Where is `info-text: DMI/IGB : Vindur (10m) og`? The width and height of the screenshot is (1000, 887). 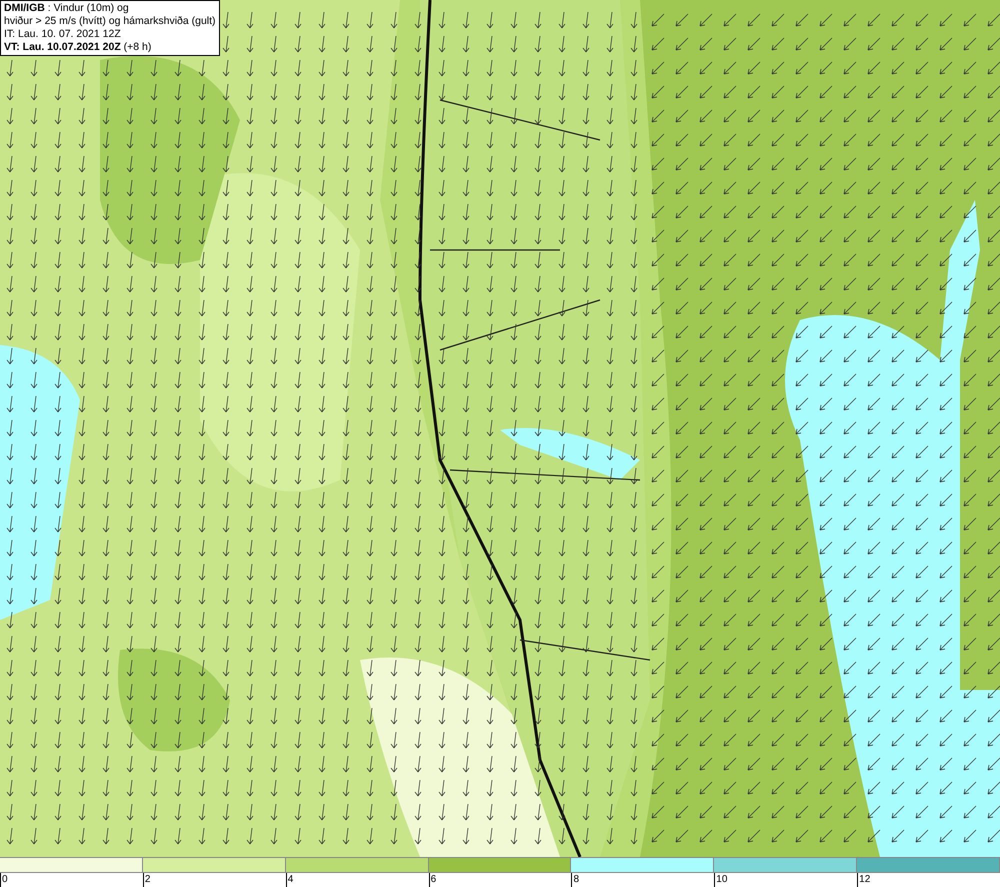
info-text: DMI/IGB : Vindur (10m) og is located at coordinates (67, 8).